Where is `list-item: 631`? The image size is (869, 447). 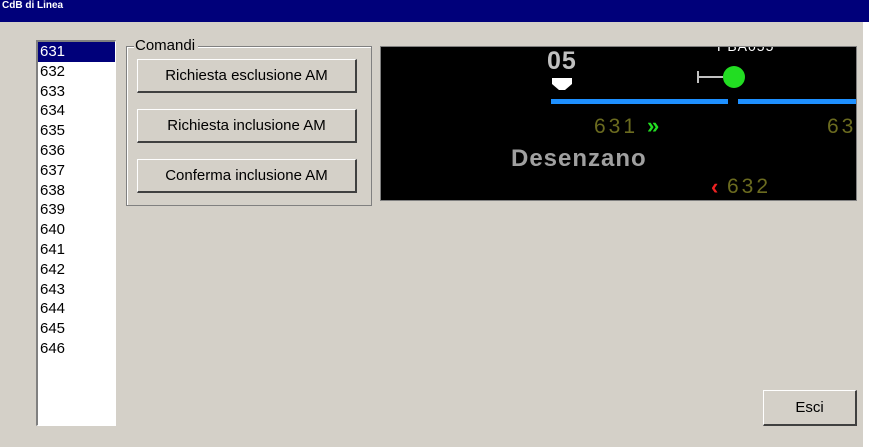 list-item: 631 is located at coordinates (76, 52).